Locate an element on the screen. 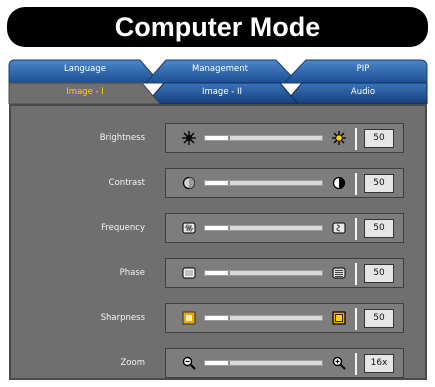  zoom-out-icon is located at coordinates (189, 363).